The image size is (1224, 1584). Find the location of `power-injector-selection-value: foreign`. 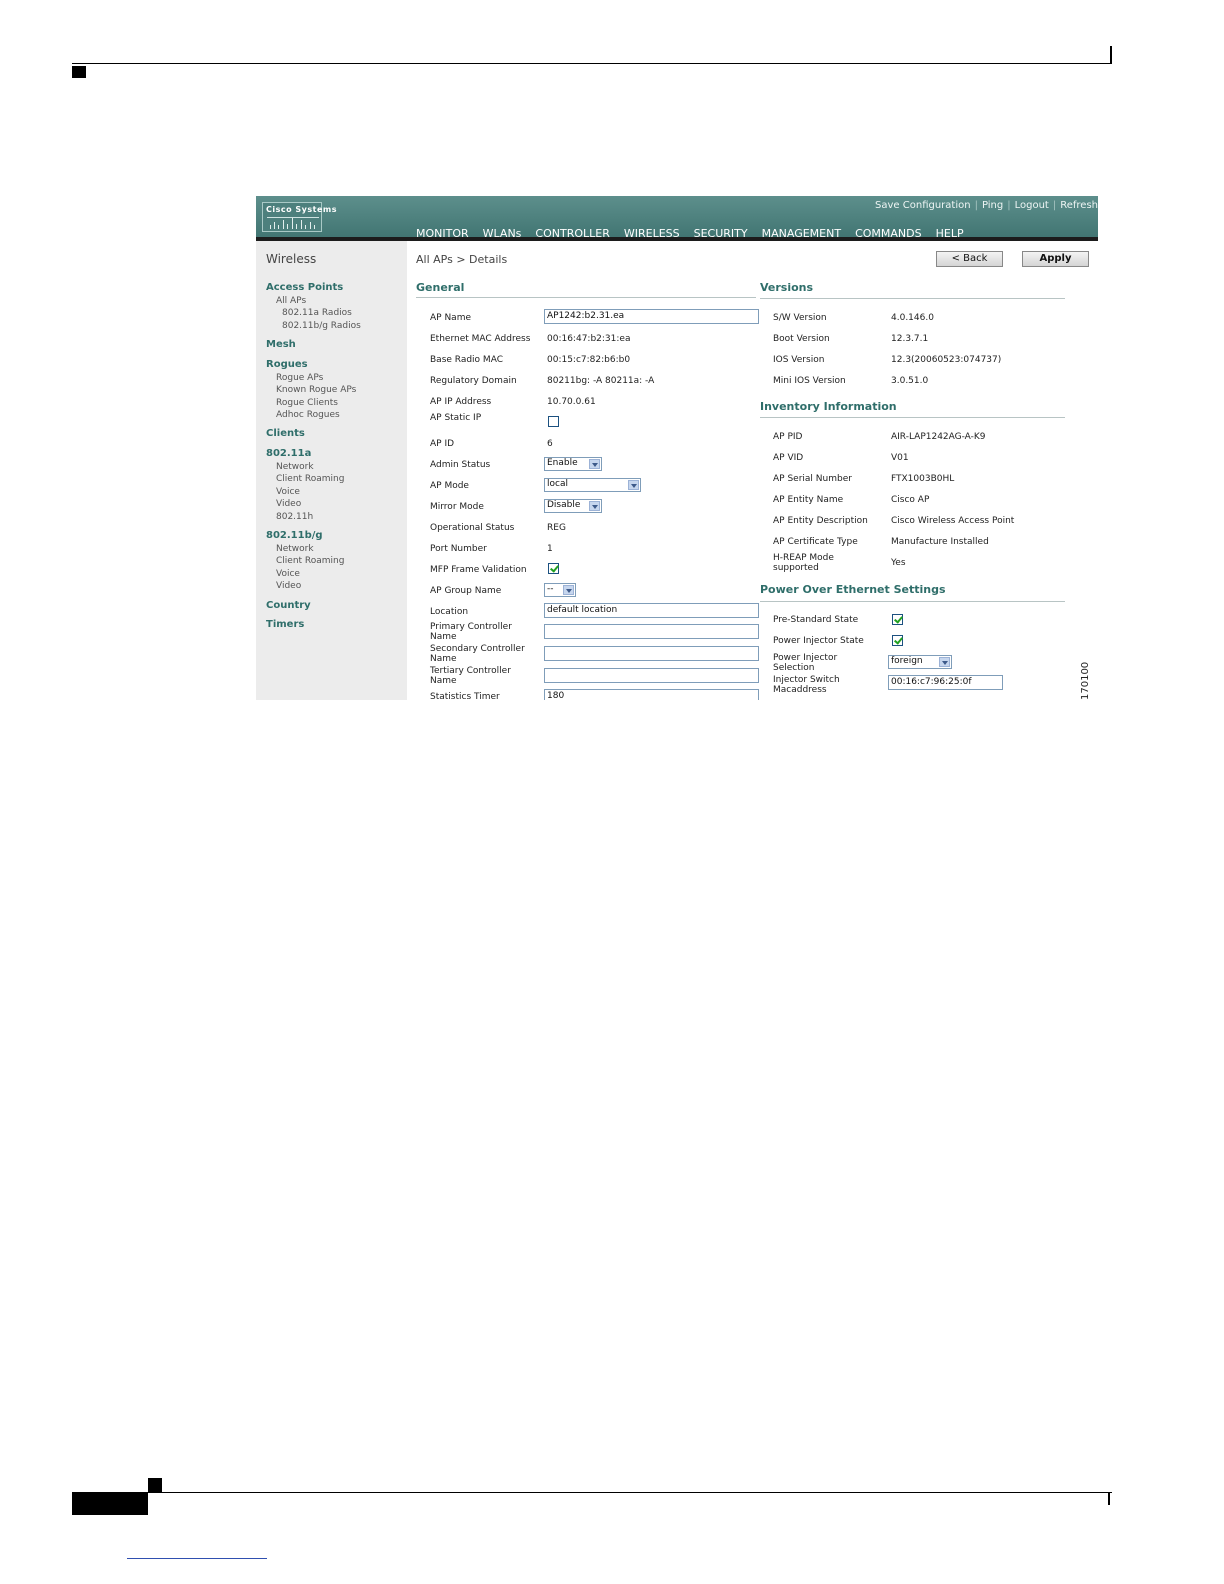

power-injector-selection-value: foreign is located at coordinates (907, 661).